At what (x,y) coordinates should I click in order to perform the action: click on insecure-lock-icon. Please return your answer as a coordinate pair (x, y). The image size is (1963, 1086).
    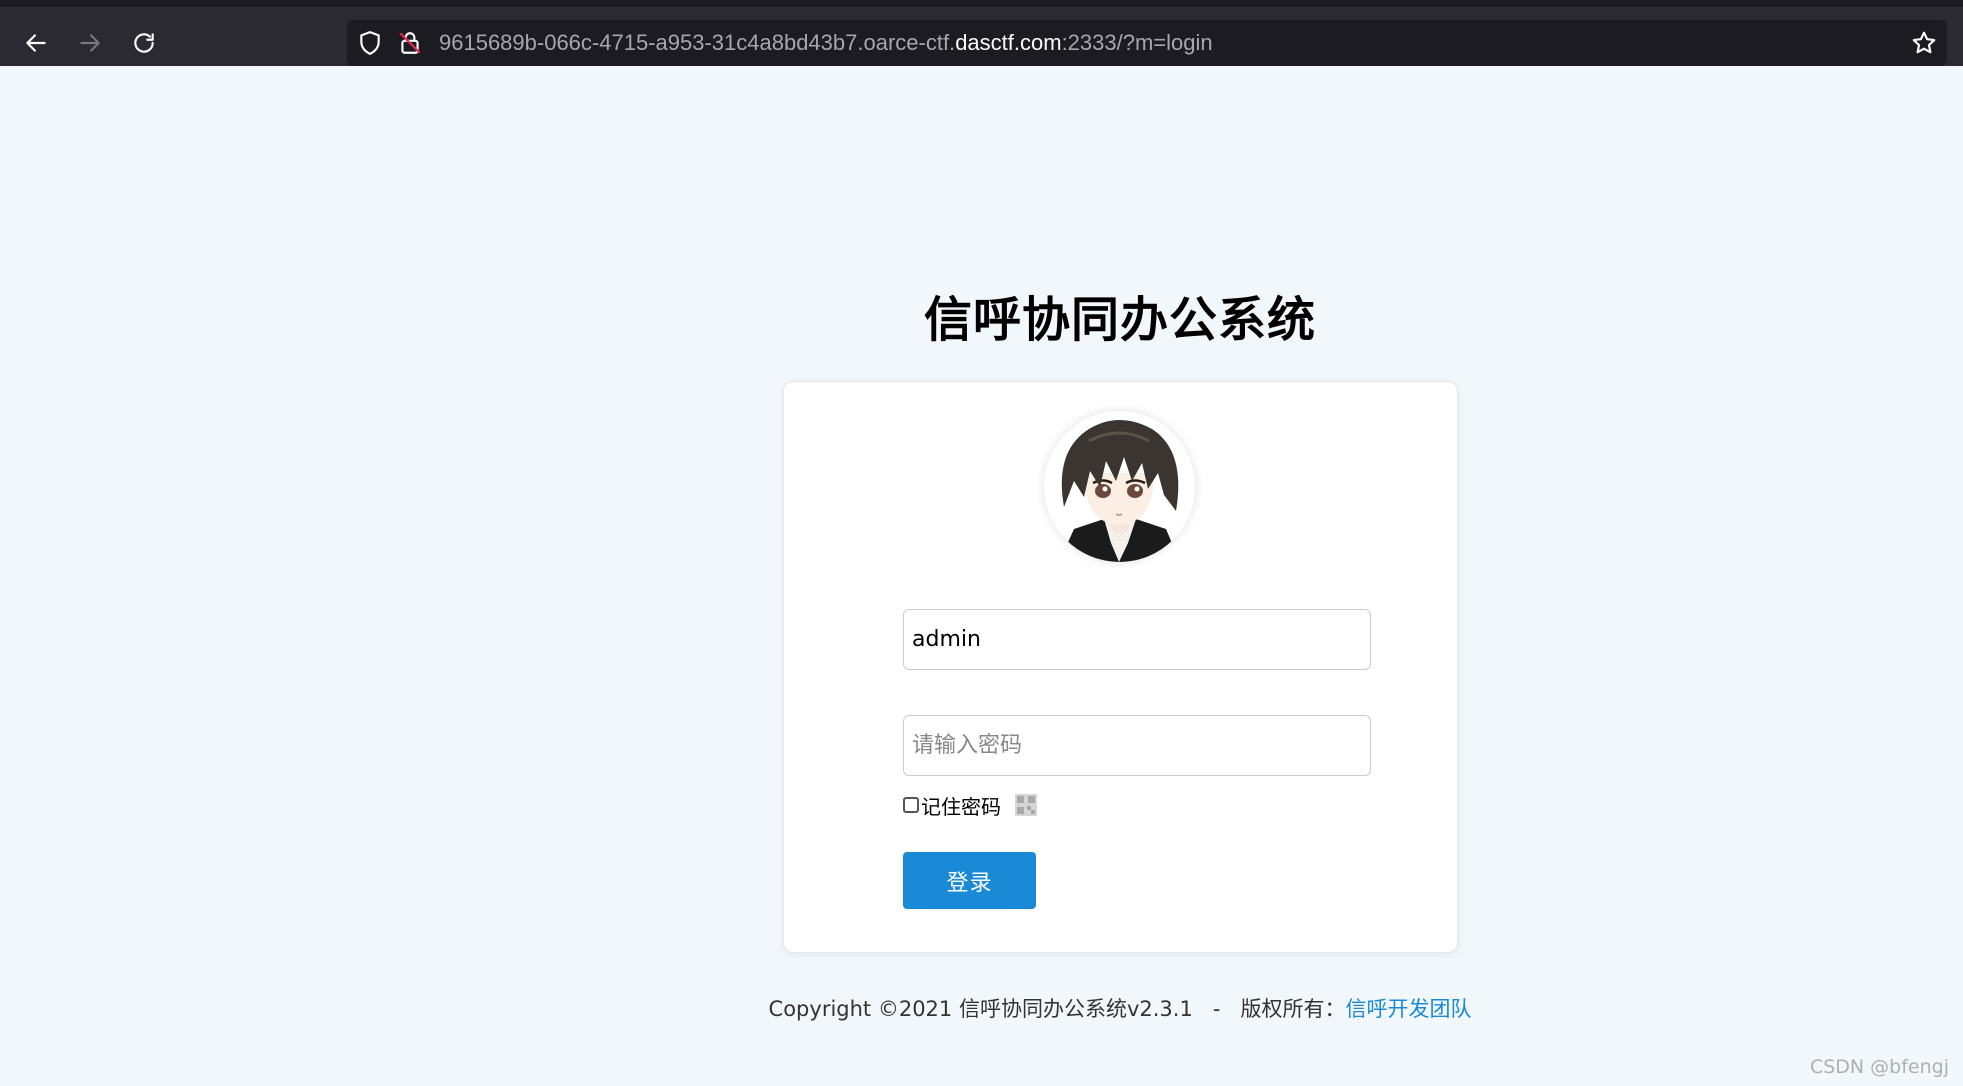
    Looking at the image, I should click on (410, 43).